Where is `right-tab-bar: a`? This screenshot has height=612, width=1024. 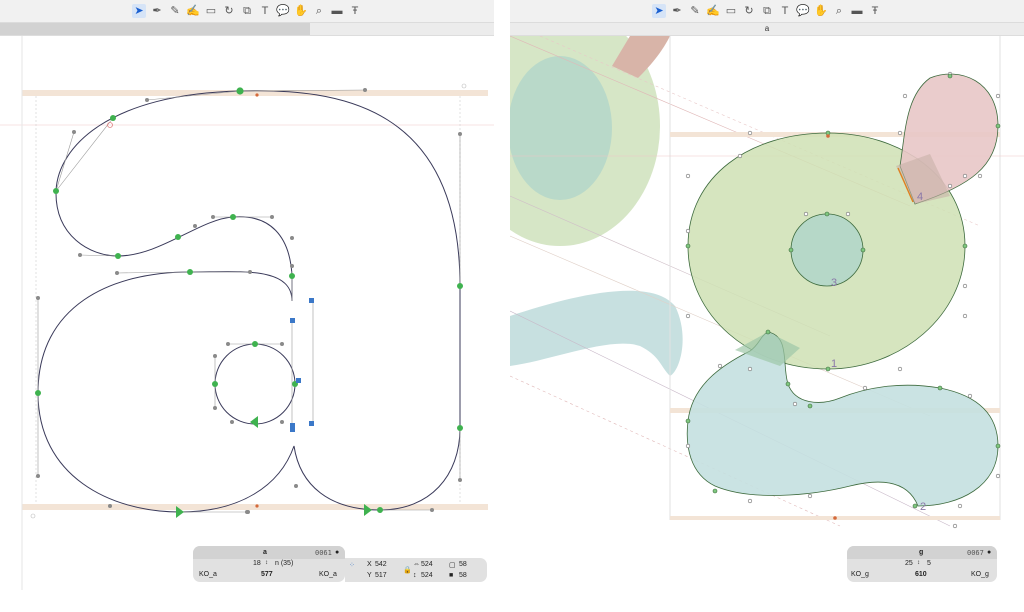 right-tab-bar: a is located at coordinates (767, 29).